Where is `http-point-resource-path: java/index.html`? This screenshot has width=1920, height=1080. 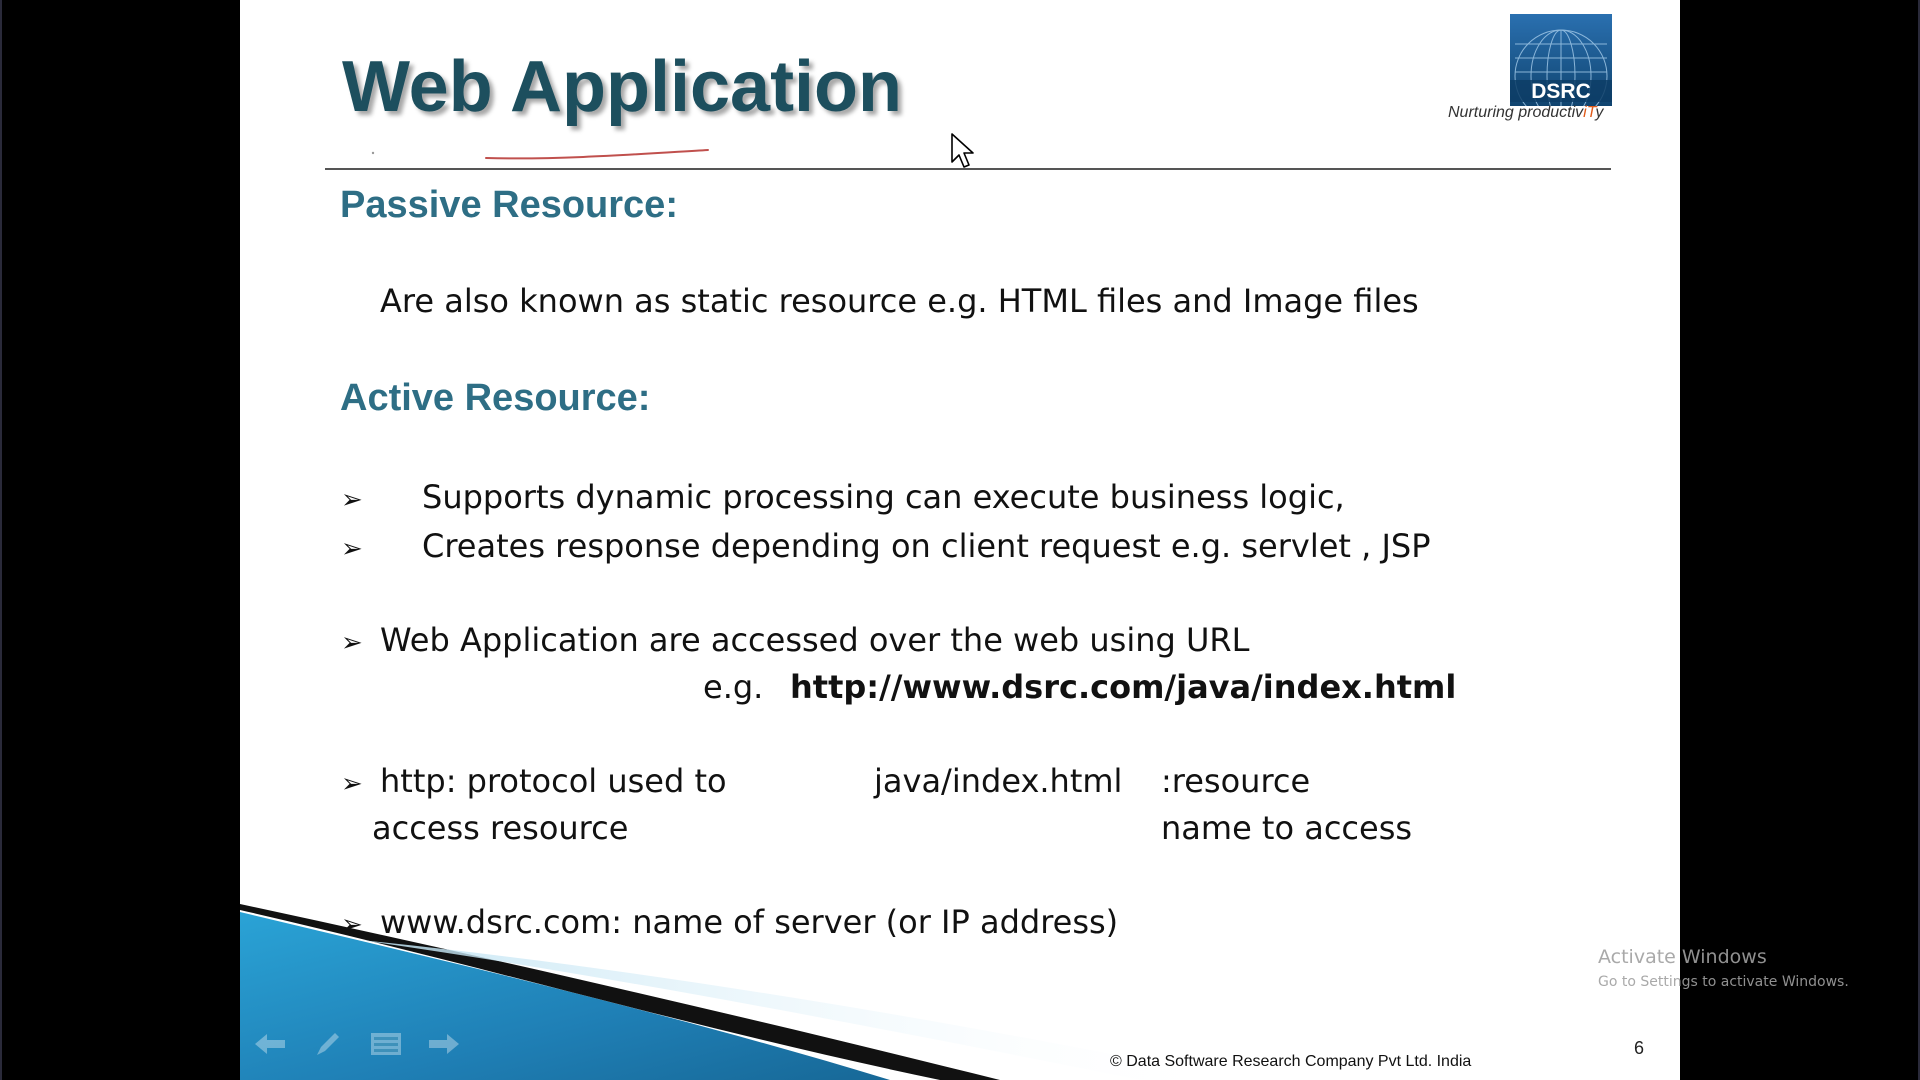 http-point-resource-path: java/index.html is located at coordinates (998, 781).